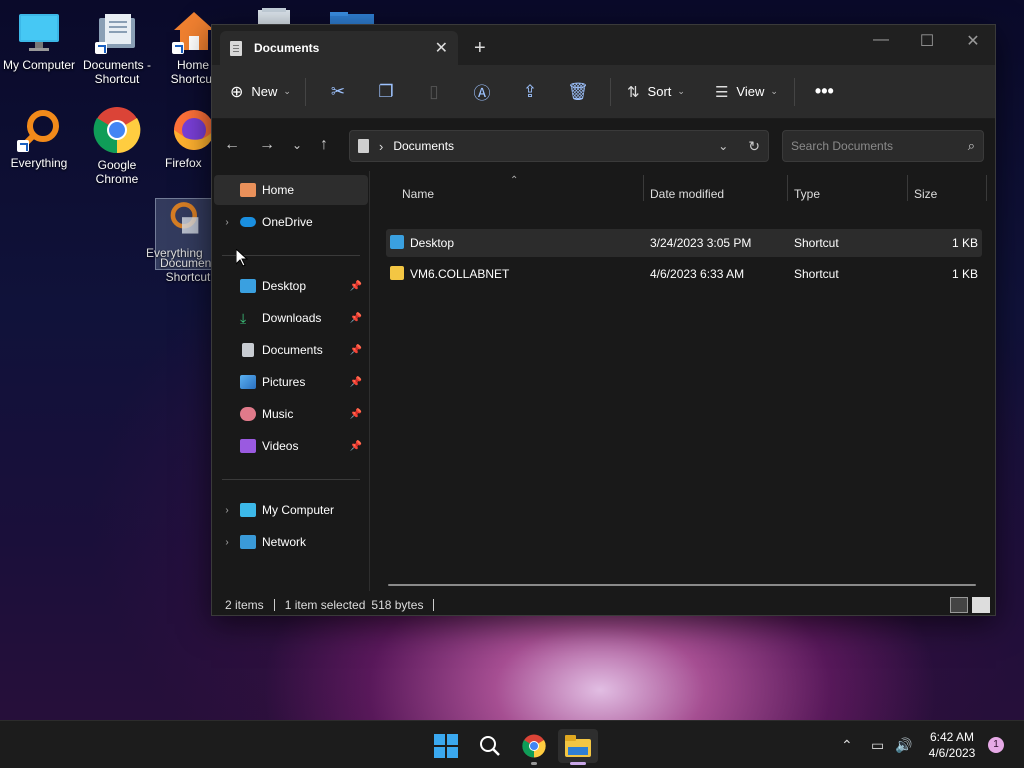 Image resolution: width=1024 pixels, height=768 pixels. Describe the element at coordinates (117, 130) in the screenshot. I see `chrome-icon` at that location.